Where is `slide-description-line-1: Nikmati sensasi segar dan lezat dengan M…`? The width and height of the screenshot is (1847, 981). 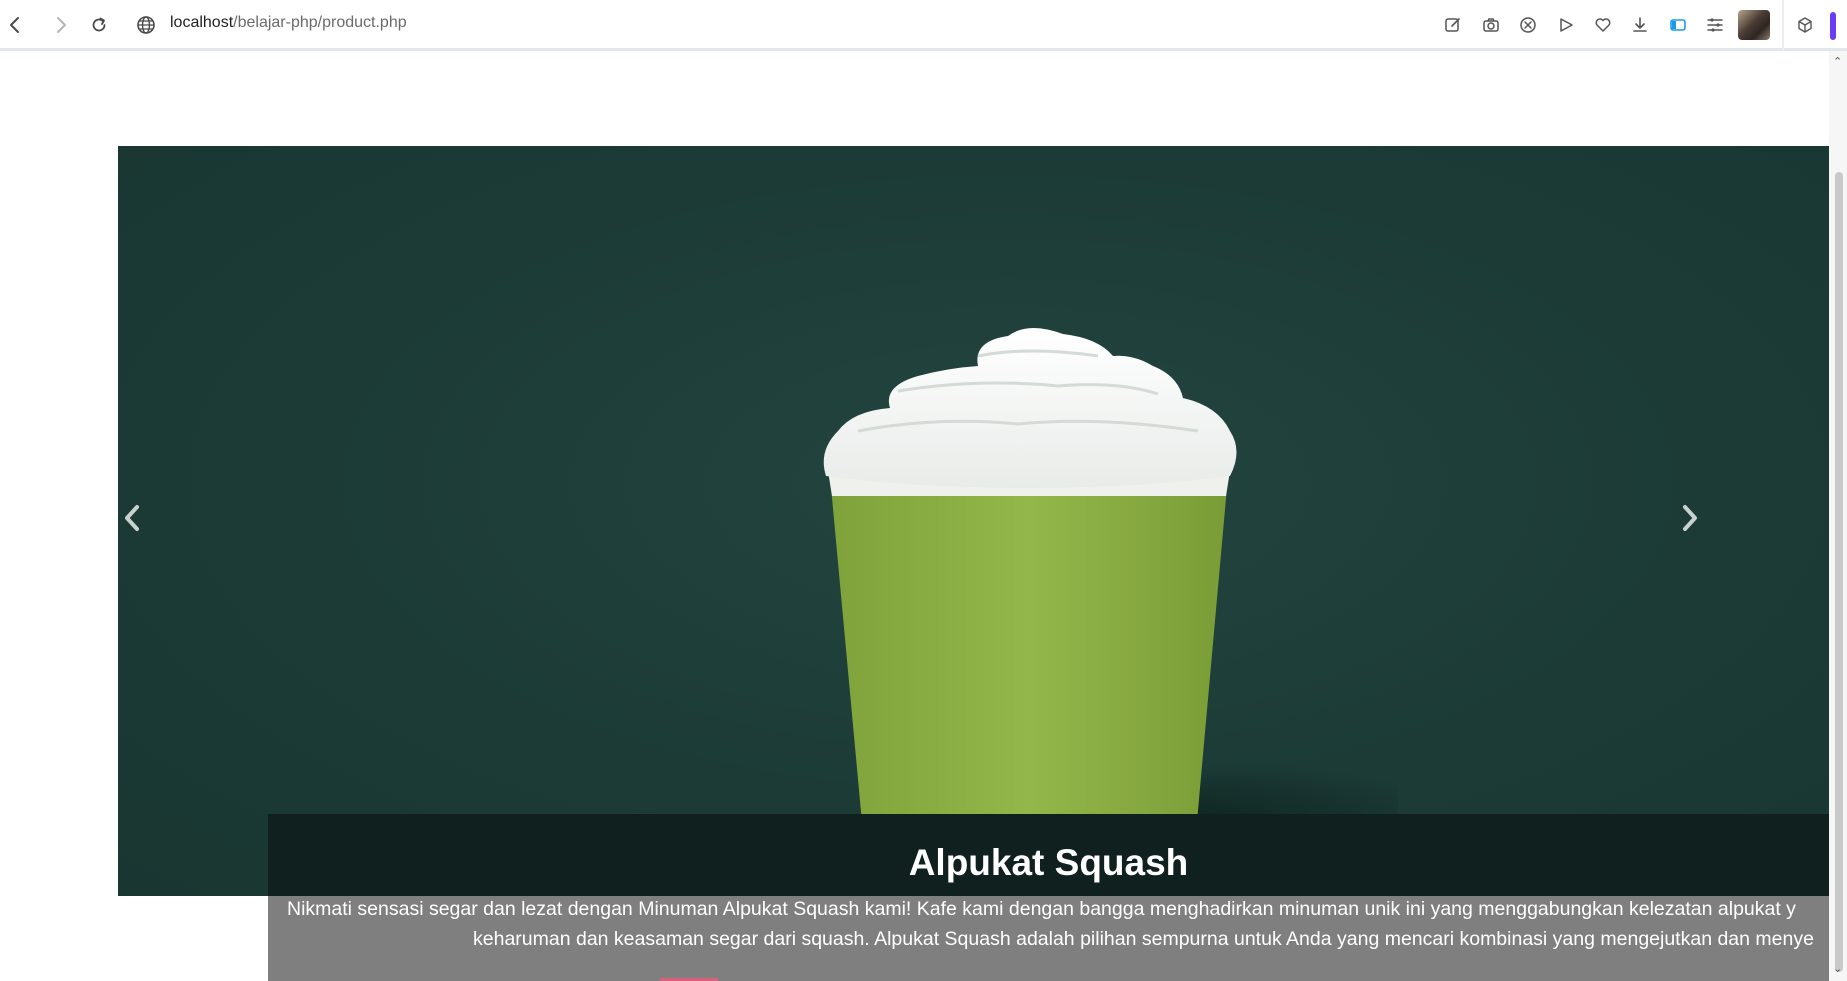 slide-description-line-1: Nikmati sensasi segar dan lezat dengan M… is located at coordinates (1041, 909).